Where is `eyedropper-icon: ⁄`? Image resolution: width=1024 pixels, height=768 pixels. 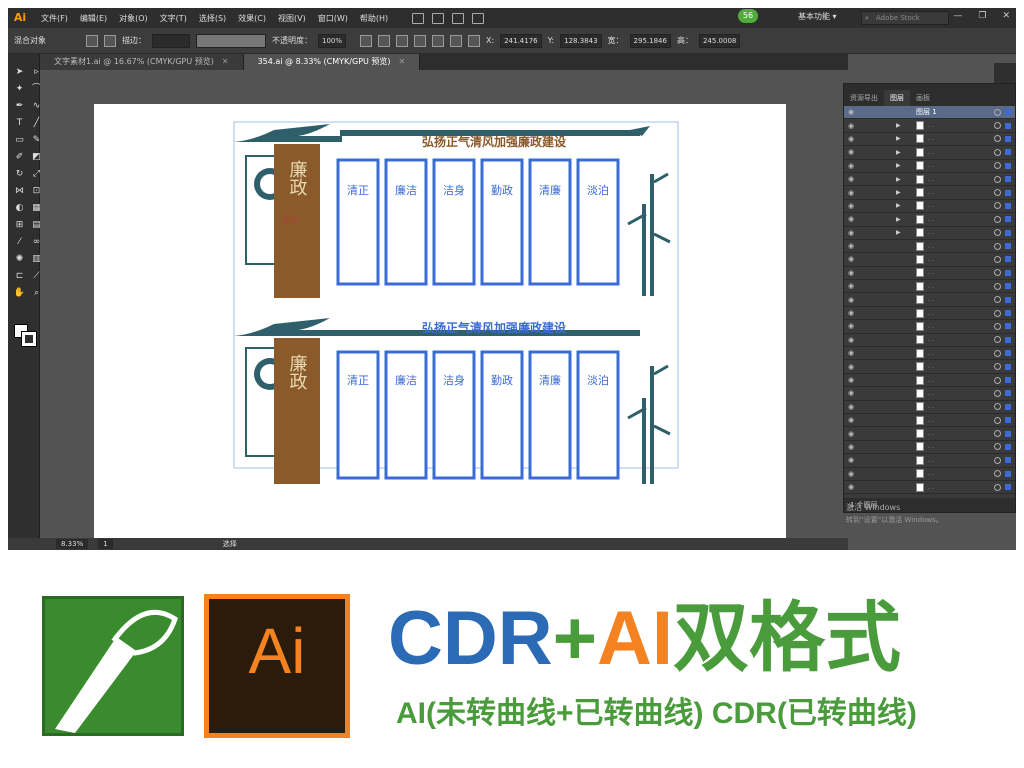 eyedropper-icon: ⁄ is located at coordinates (19, 242).